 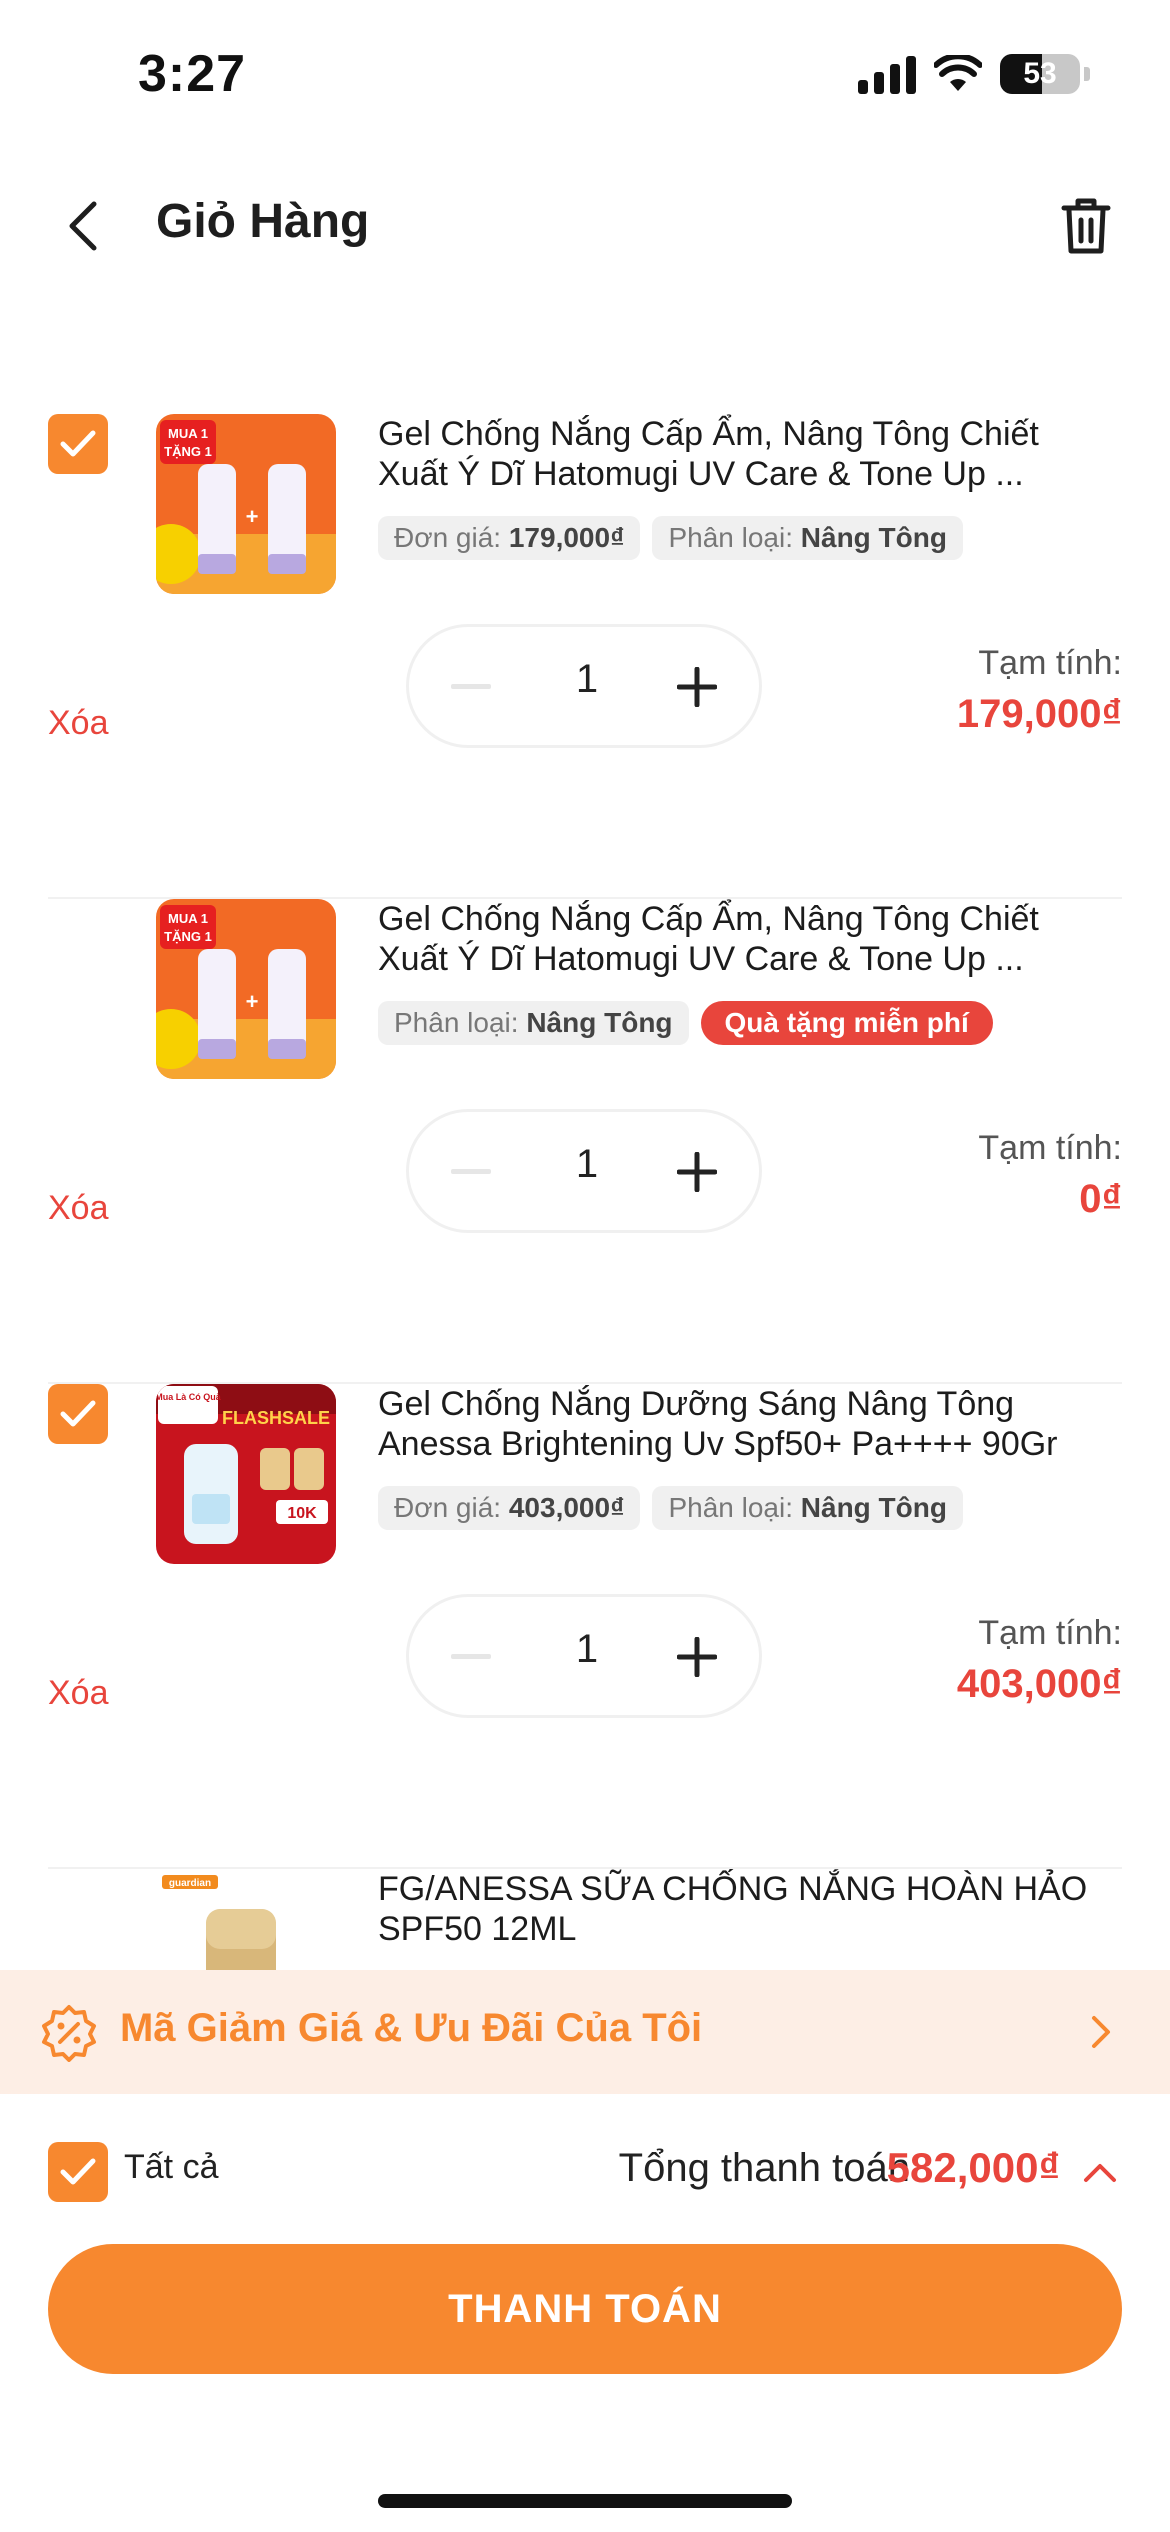 I want to click on status-bar: 3:27 53, so click(x=585, y=75).